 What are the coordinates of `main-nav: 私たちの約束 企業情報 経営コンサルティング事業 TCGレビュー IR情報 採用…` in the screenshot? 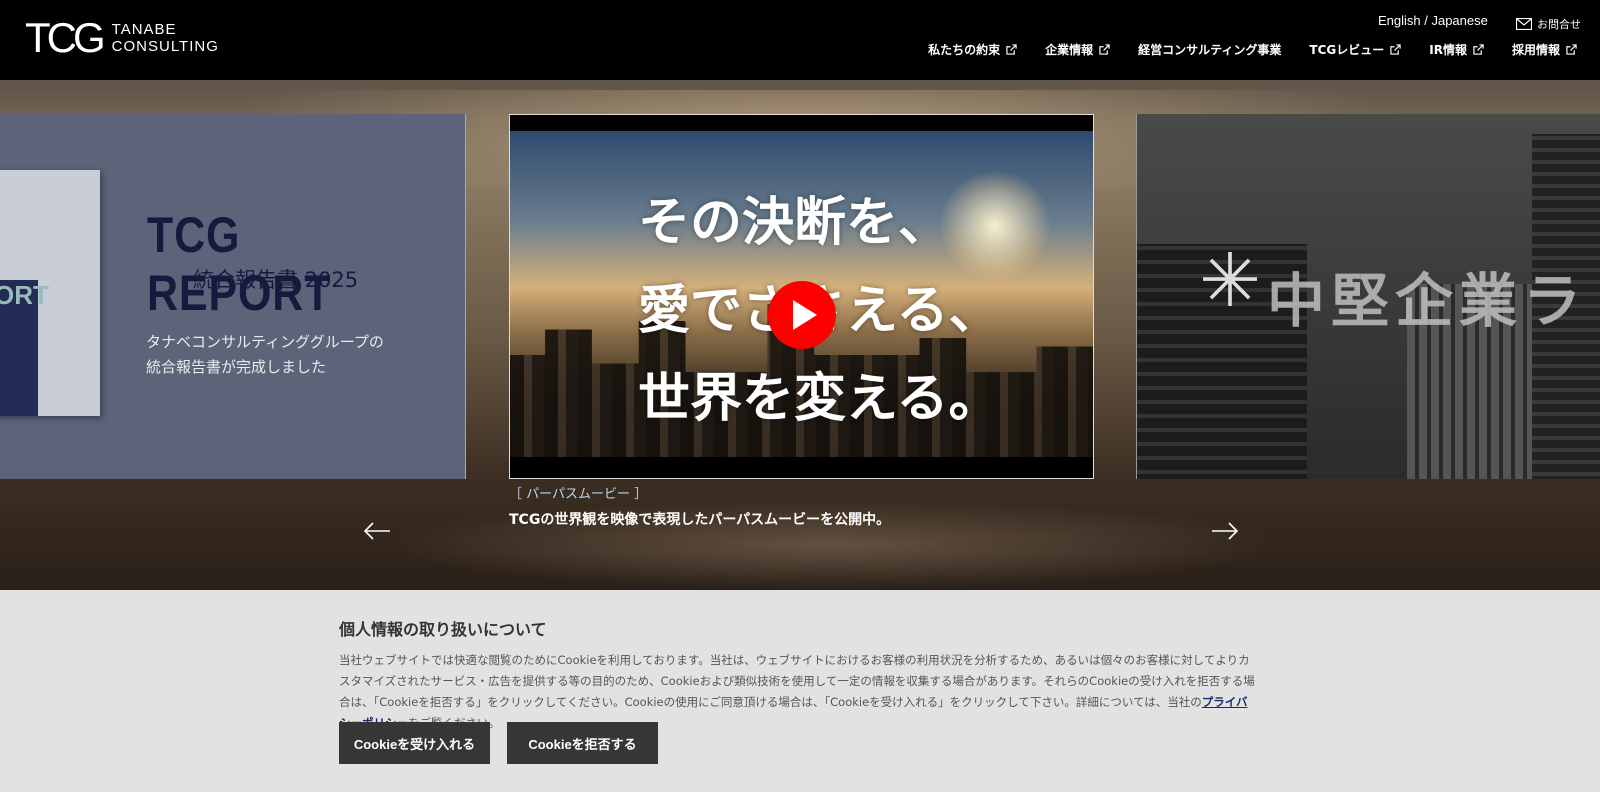 It's located at (1252, 49).